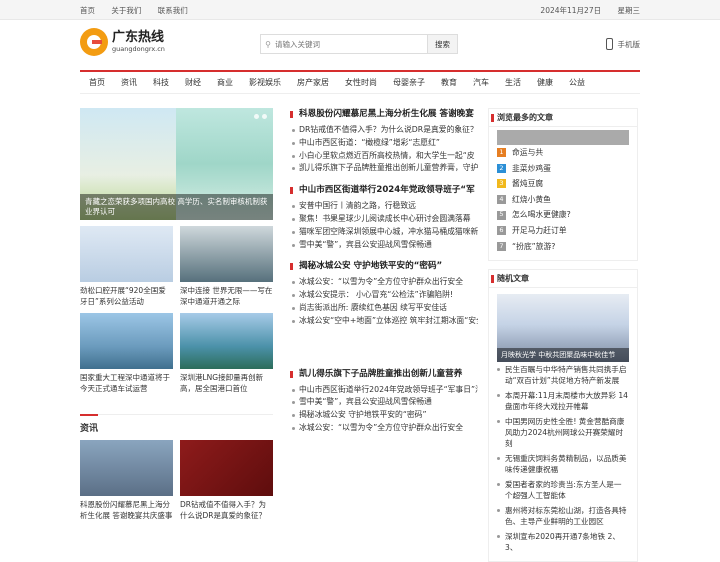 Image resolution: width=720 pixels, height=562 pixels. I want to click on nav-item: 财经, so click(193, 82).